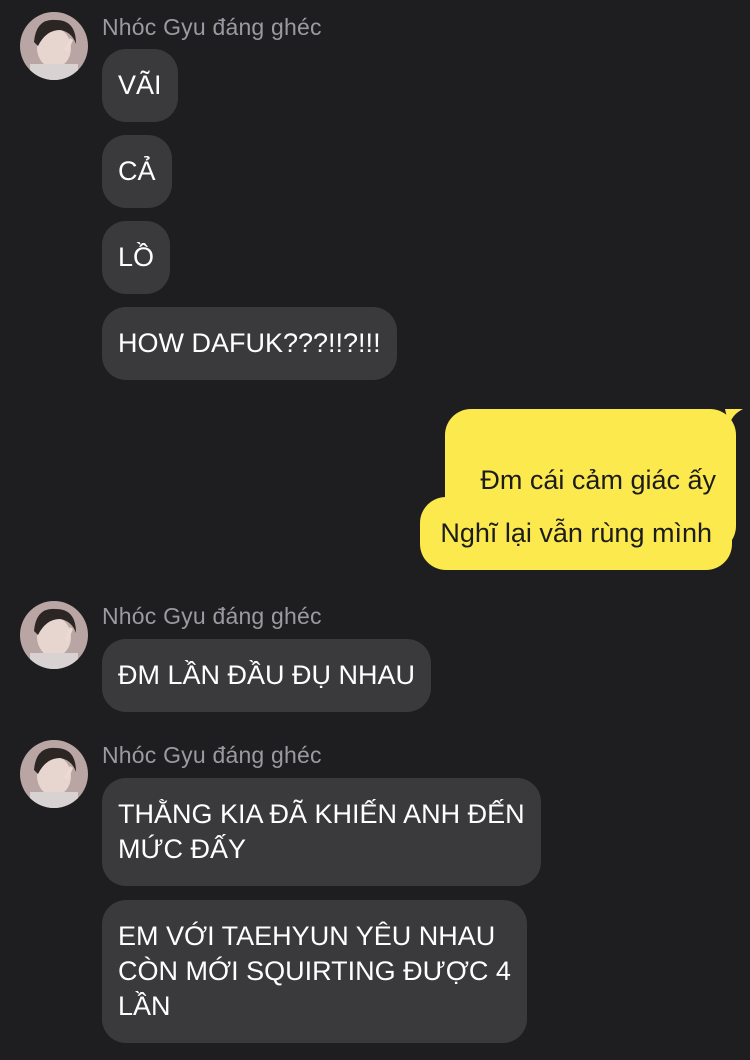  Describe the element at coordinates (598, 480) in the screenshot. I see `message-text: Đm cái cảm giác ấy` at that location.